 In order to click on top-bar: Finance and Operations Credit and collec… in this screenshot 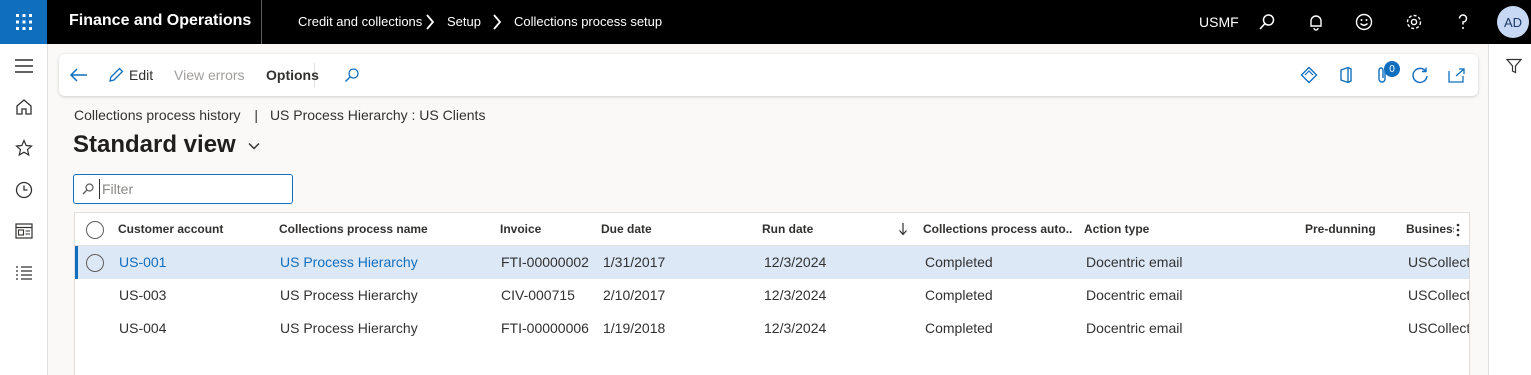, I will do `click(765, 22)`.